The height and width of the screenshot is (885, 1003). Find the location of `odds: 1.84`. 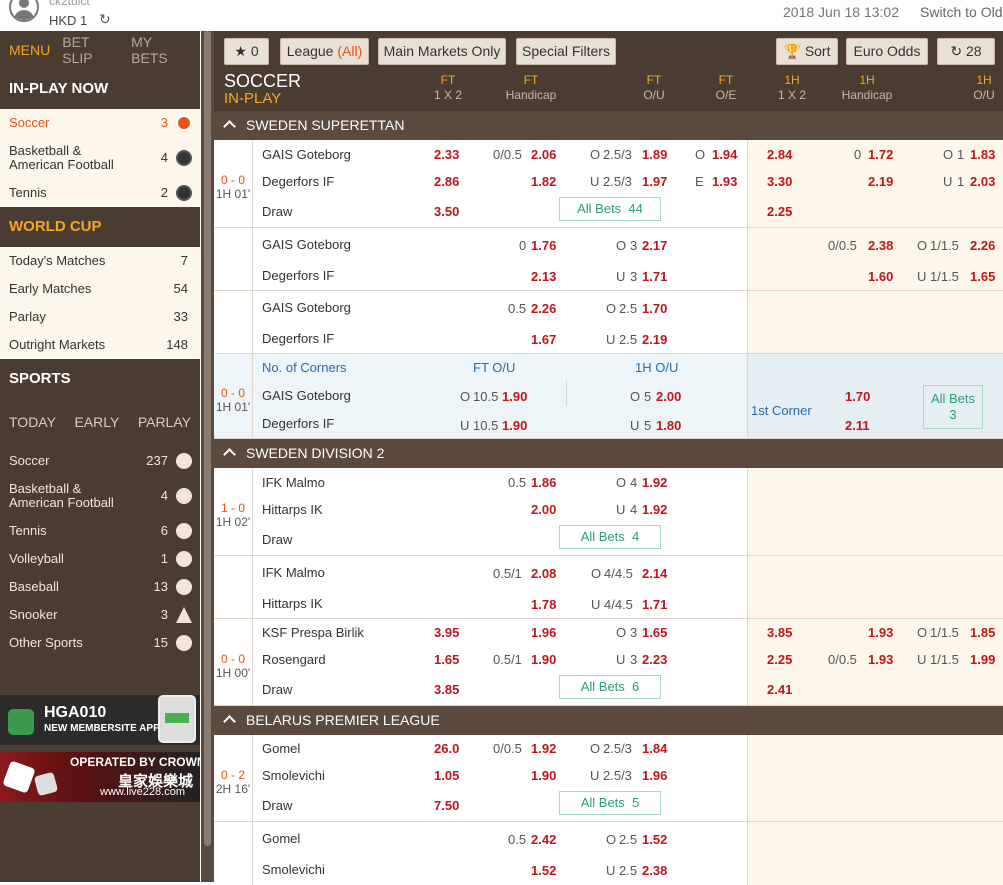

odds: 1.84 is located at coordinates (654, 748).